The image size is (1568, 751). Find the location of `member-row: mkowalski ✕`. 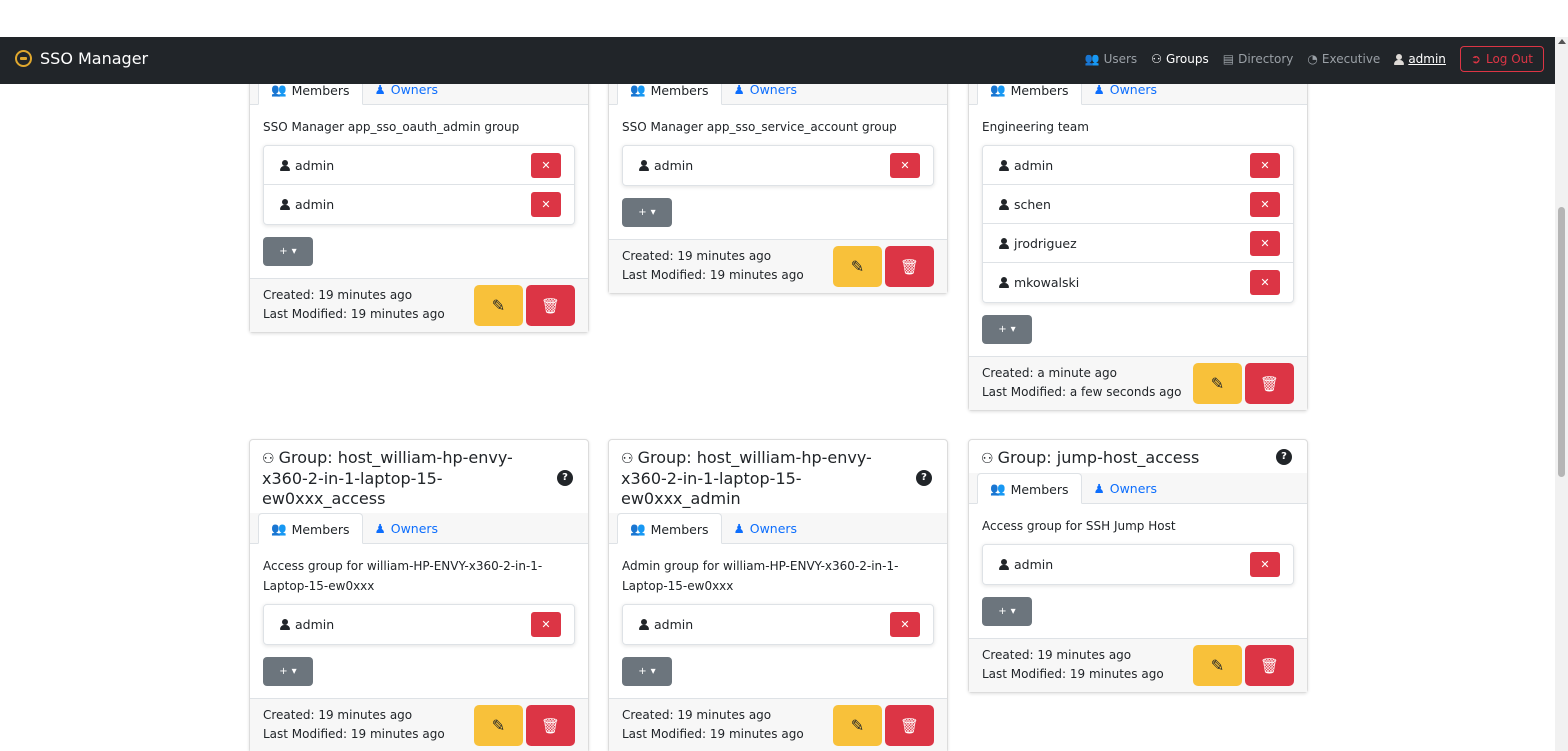

member-row: mkowalski ✕ is located at coordinates (1138, 282).